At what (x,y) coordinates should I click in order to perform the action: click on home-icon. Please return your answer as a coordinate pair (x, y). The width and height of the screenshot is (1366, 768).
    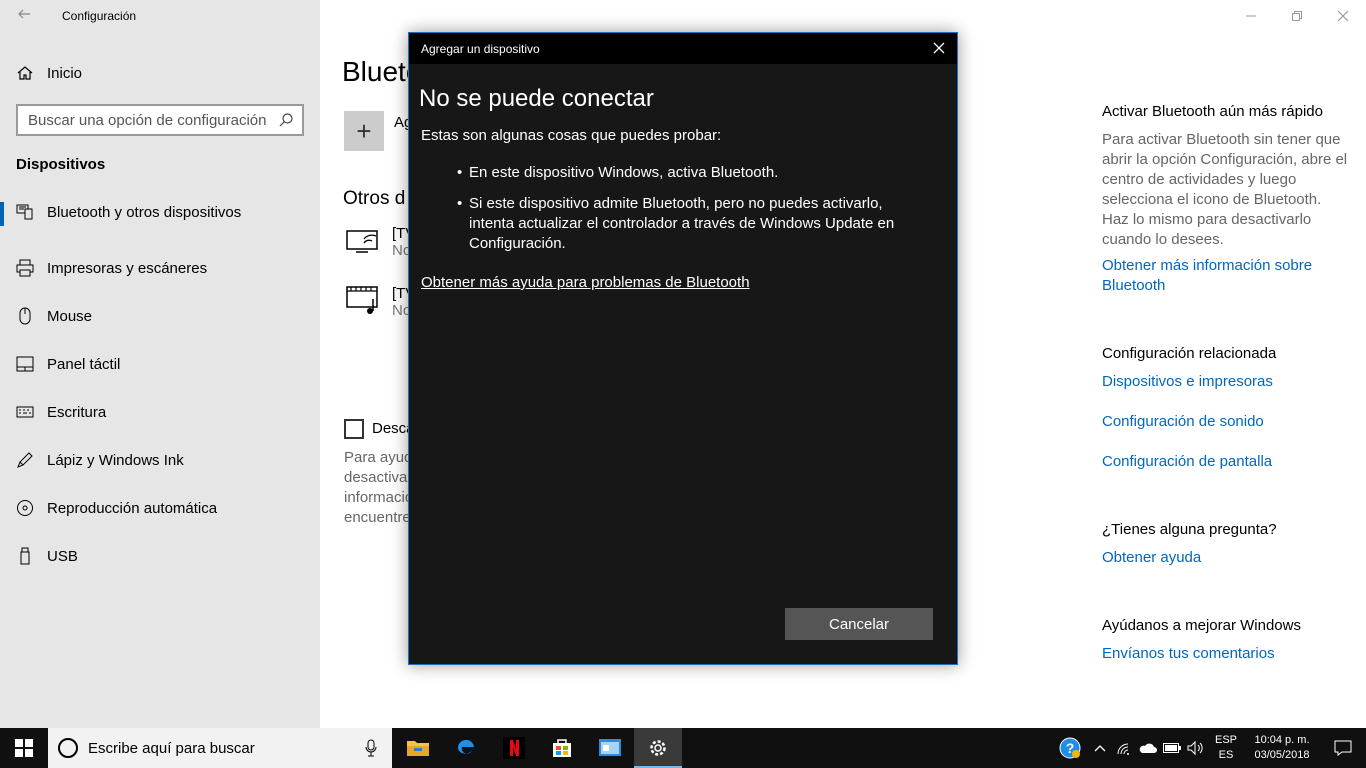
    Looking at the image, I should click on (25, 73).